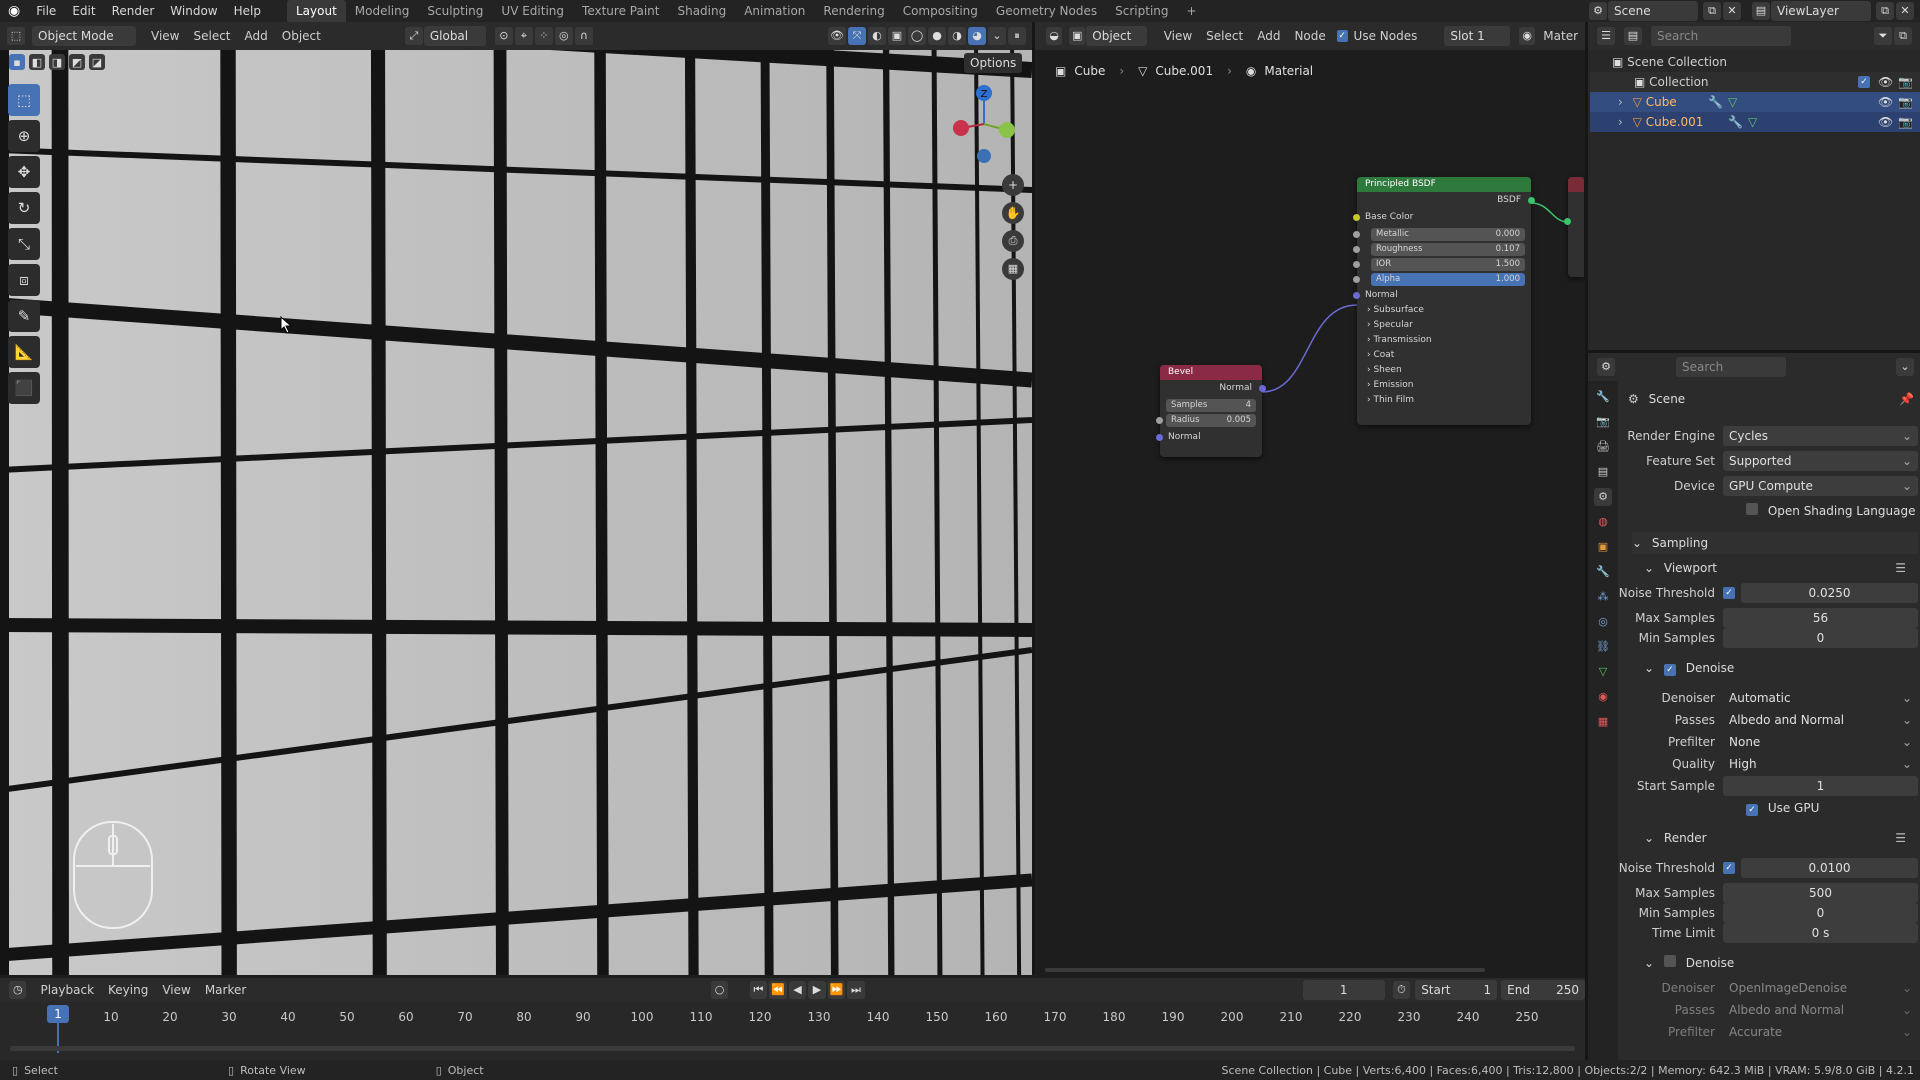 This screenshot has width=1920, height=1080. Describe the element at coordinates (1342, 36) in the screenshot. I see `use-nodes-checkbox: ✓` at that location.